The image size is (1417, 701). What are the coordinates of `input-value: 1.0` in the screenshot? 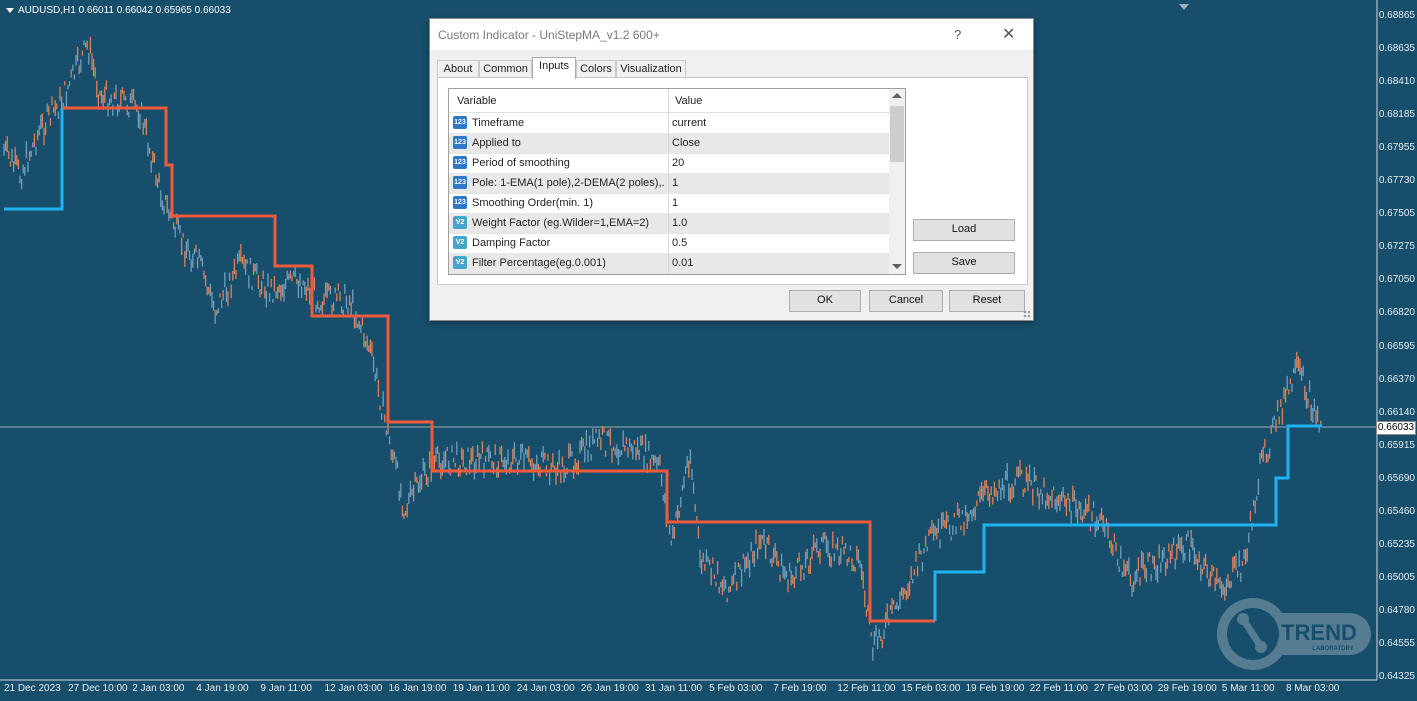 It's located at (679, 223).